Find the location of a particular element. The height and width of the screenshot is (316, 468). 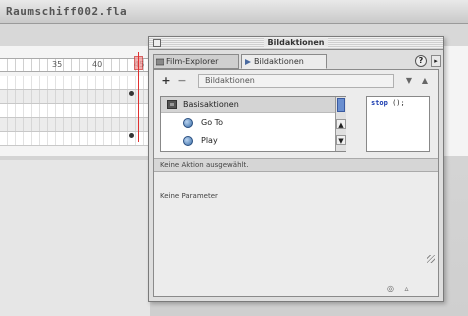

panel-titlebar: Bildaktionen is located at coordinates (296, 43).